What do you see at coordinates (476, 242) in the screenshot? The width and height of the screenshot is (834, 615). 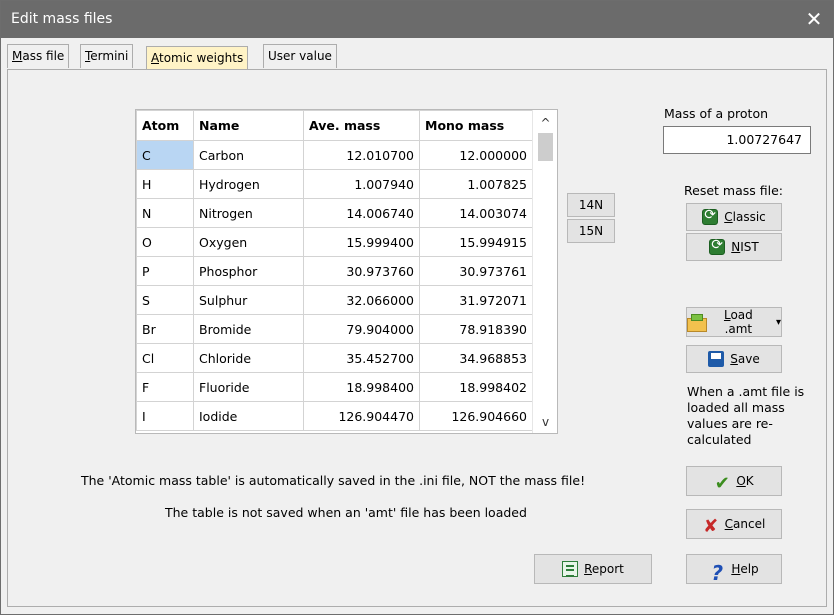 I see `cell-mono-mass: 15.994915` at bounding box center [476, 242].